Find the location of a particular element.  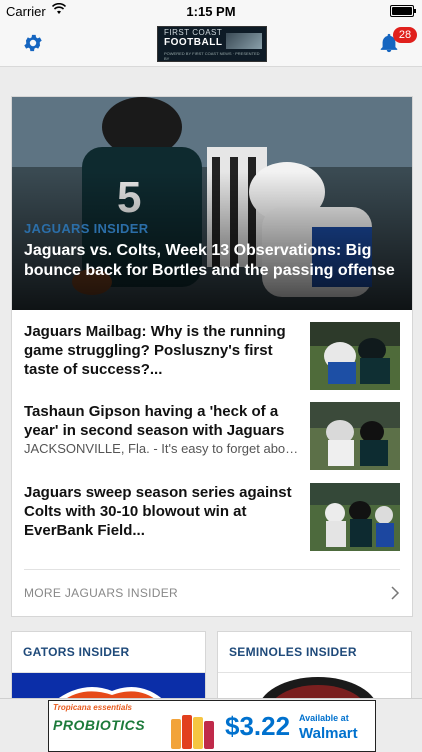

battery-icon is located at coordinates (403, 11).